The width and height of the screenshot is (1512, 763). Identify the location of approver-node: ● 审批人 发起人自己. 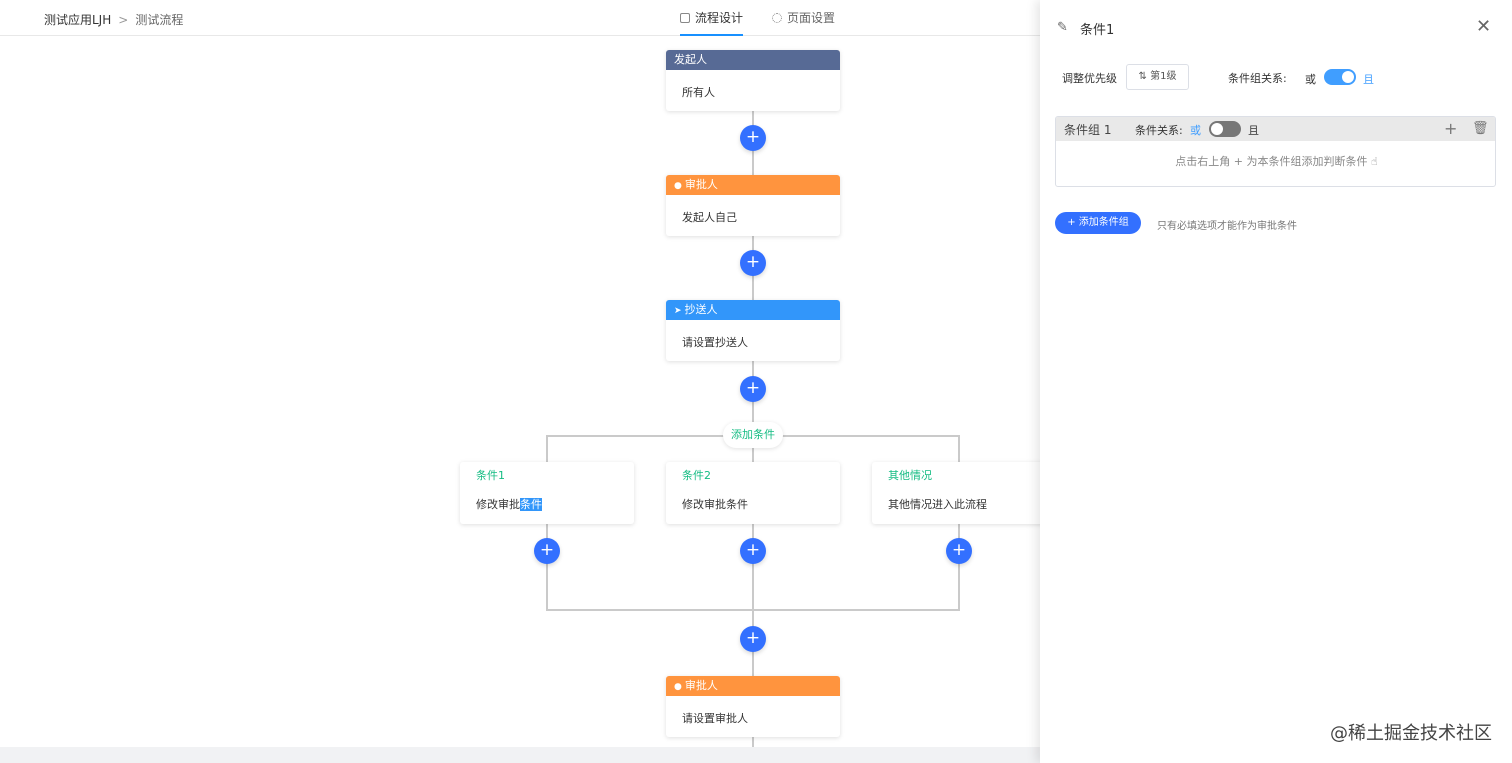
(753, 205).